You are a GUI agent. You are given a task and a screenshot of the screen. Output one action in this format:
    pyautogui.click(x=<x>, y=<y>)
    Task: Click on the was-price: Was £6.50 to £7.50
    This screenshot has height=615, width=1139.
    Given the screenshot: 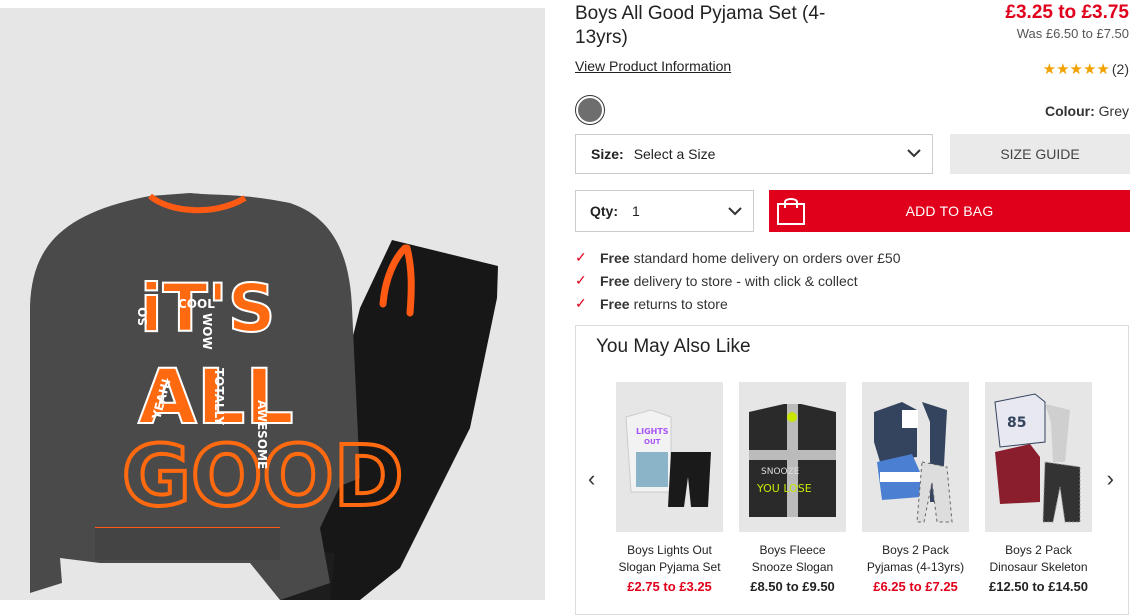 What is the action you would take?
    pyautogui.click(x=1072, y=33)
    